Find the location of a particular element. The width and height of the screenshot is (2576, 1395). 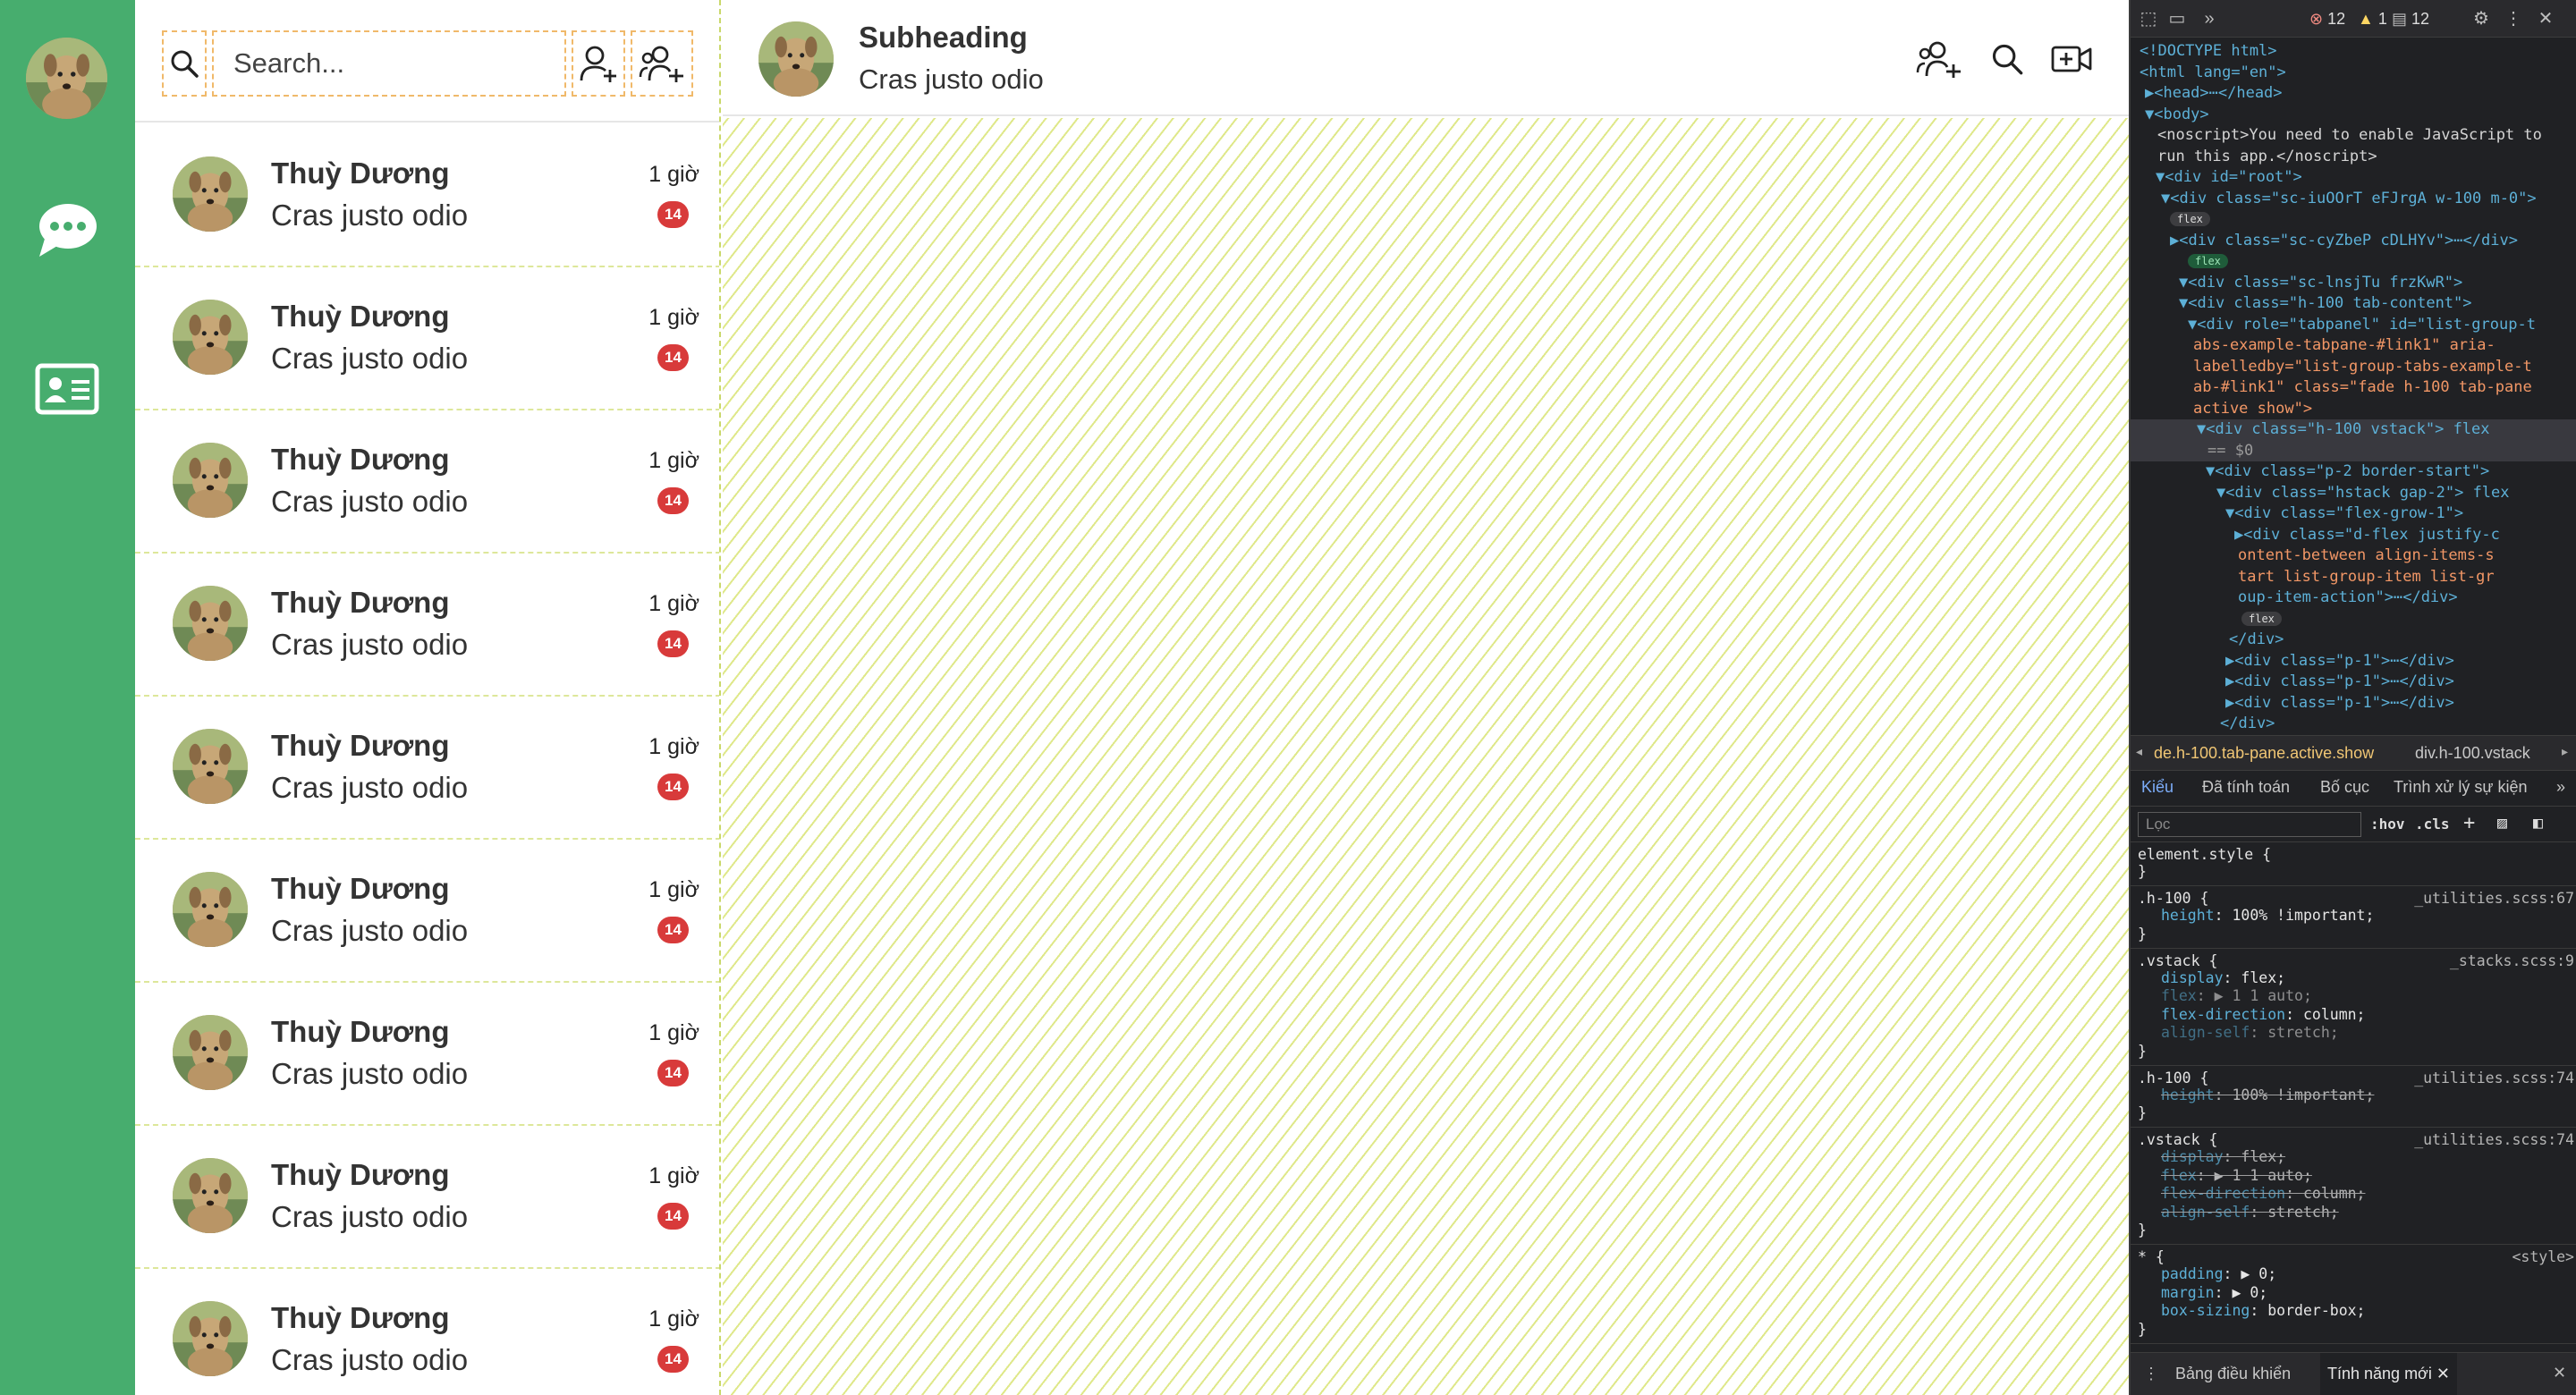

error-count: ⊗ 12 is located at coordinates (2327, 19).